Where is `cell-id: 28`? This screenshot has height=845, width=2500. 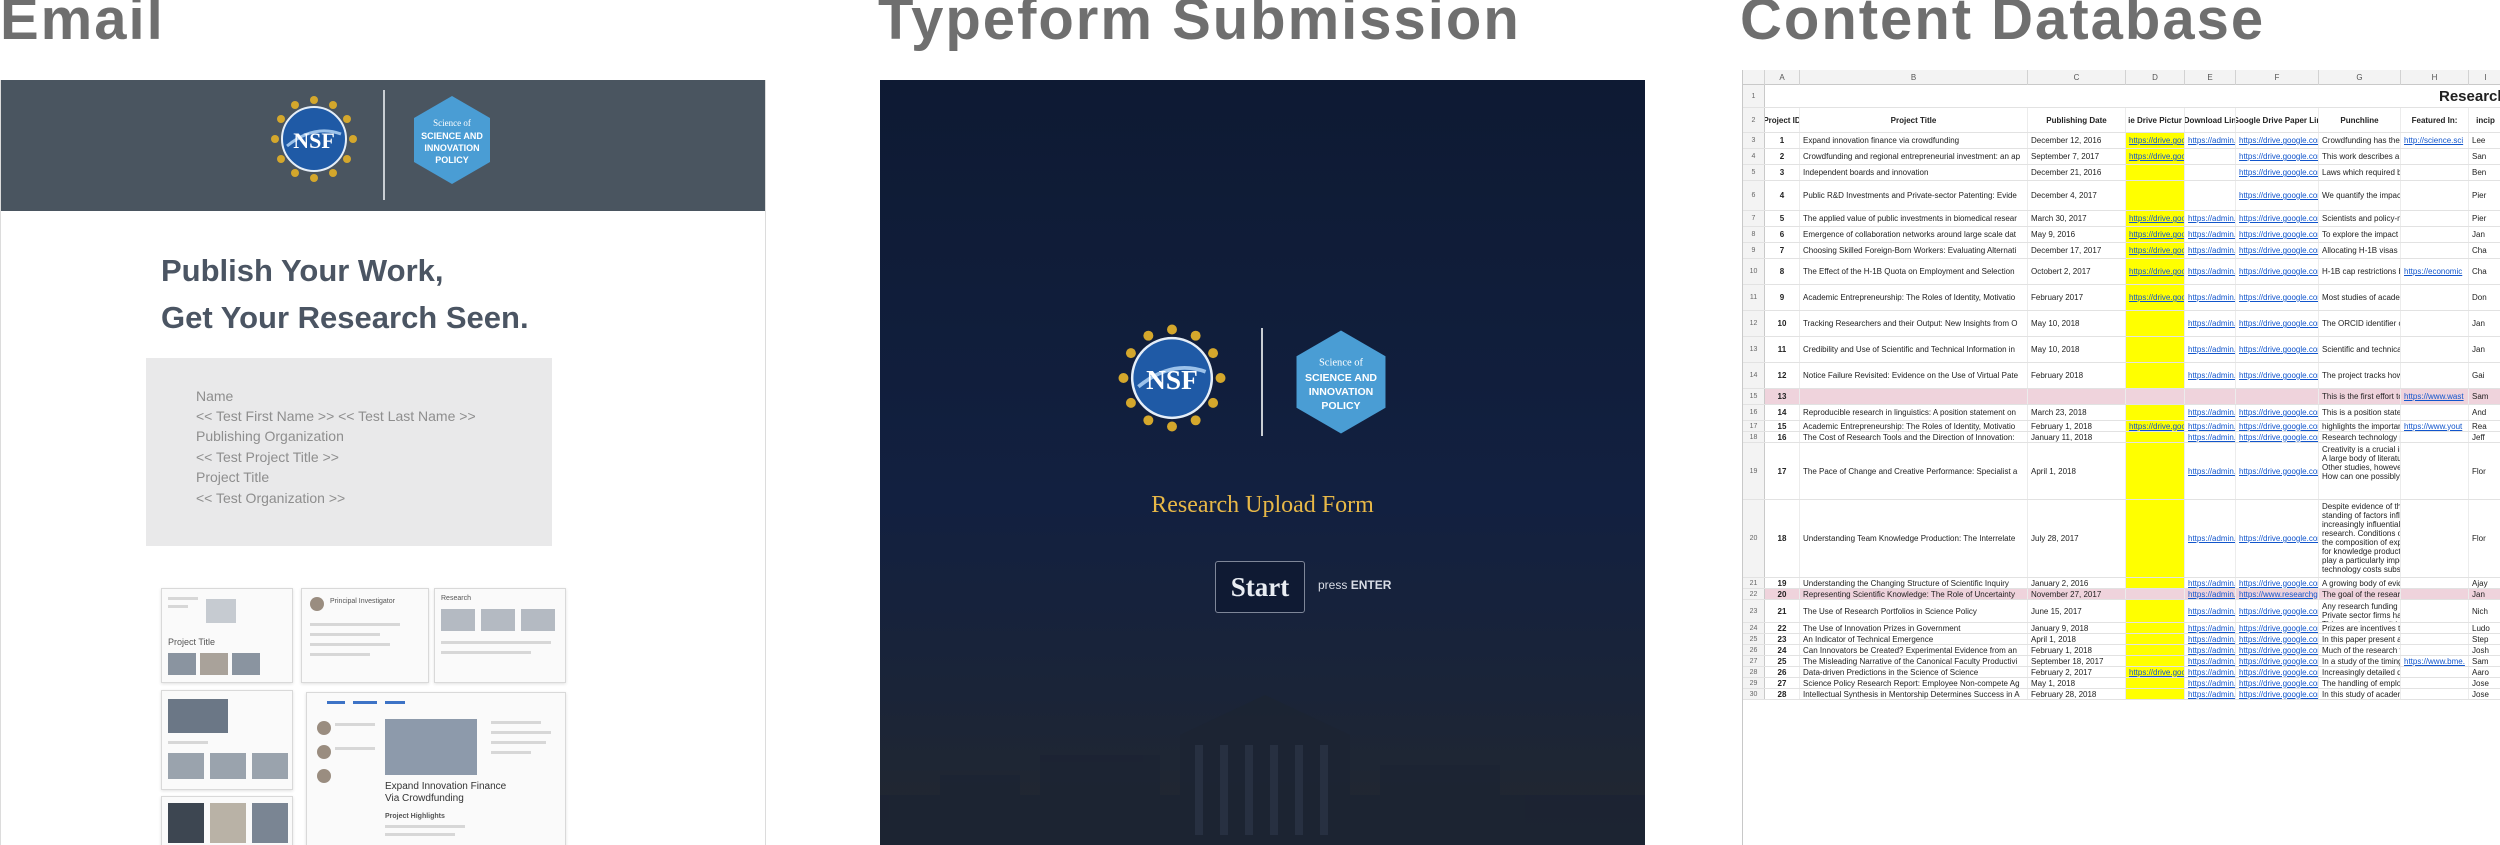 cell-id: 28 is located at coordinates (1782, 694).